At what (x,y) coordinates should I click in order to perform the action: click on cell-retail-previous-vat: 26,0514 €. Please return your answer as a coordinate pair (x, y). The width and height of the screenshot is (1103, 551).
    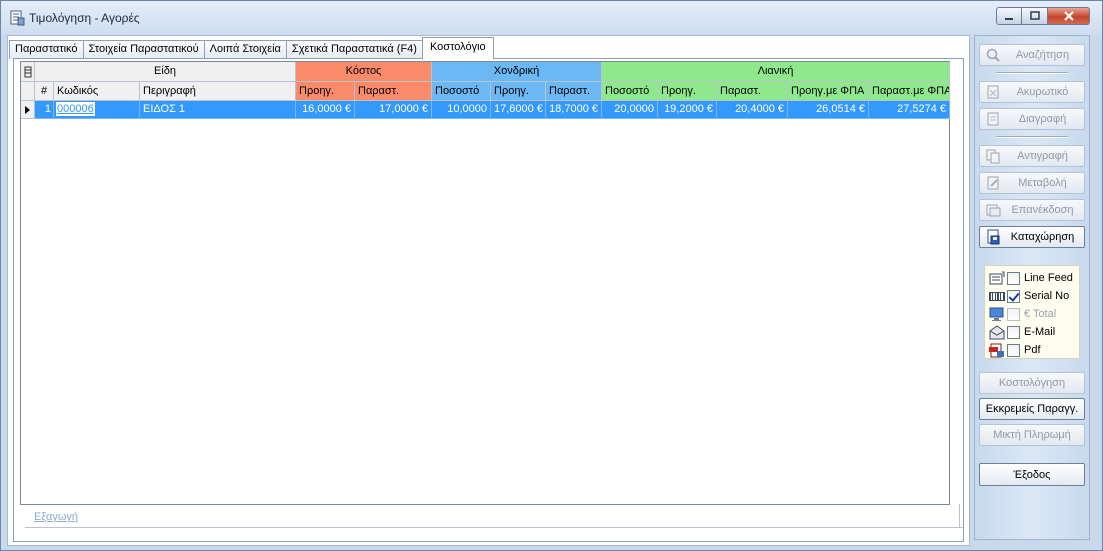
    Looking at the image, I should click on (828, 110).